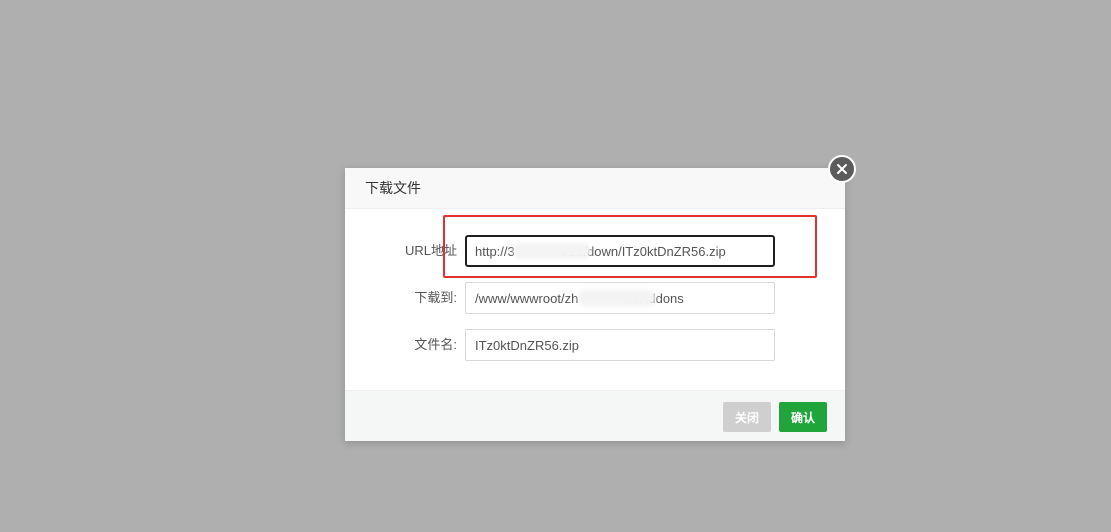 This screenshot has height=532, width=1111. Describe the element at coordinates (617, 298) in the screenshot. I see `redaction-blur` at that location.